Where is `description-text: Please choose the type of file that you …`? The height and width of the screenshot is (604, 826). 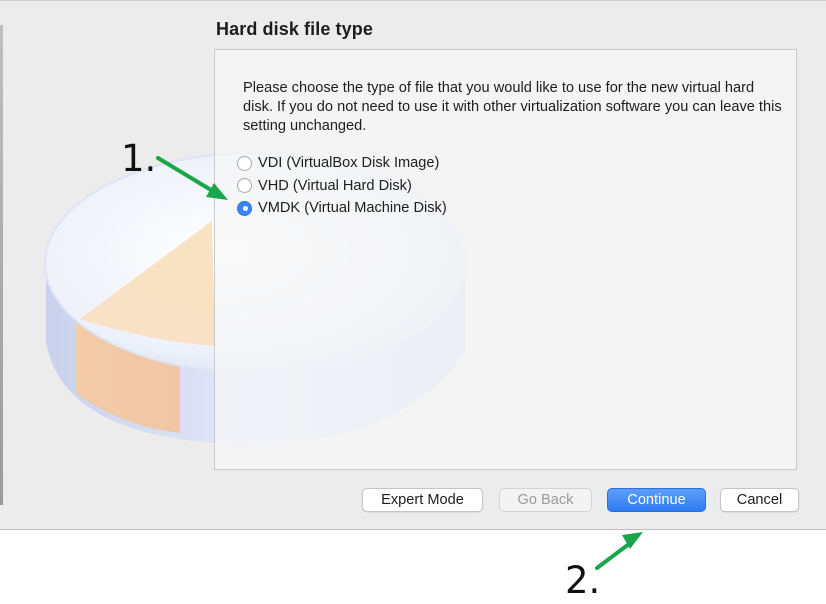 description-text: Please choose the type of file that you … is located at coordinates (512, 107).